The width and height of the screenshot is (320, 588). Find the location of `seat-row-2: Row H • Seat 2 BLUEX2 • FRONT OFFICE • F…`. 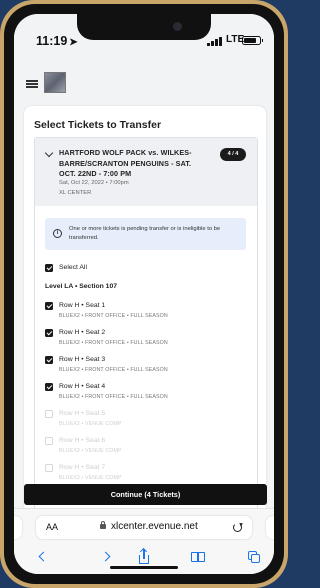

seat-row-2: Row H • Seat 2 BLUEX2 • FRONT OFFICE • F… is located at coordinates (146, 340).